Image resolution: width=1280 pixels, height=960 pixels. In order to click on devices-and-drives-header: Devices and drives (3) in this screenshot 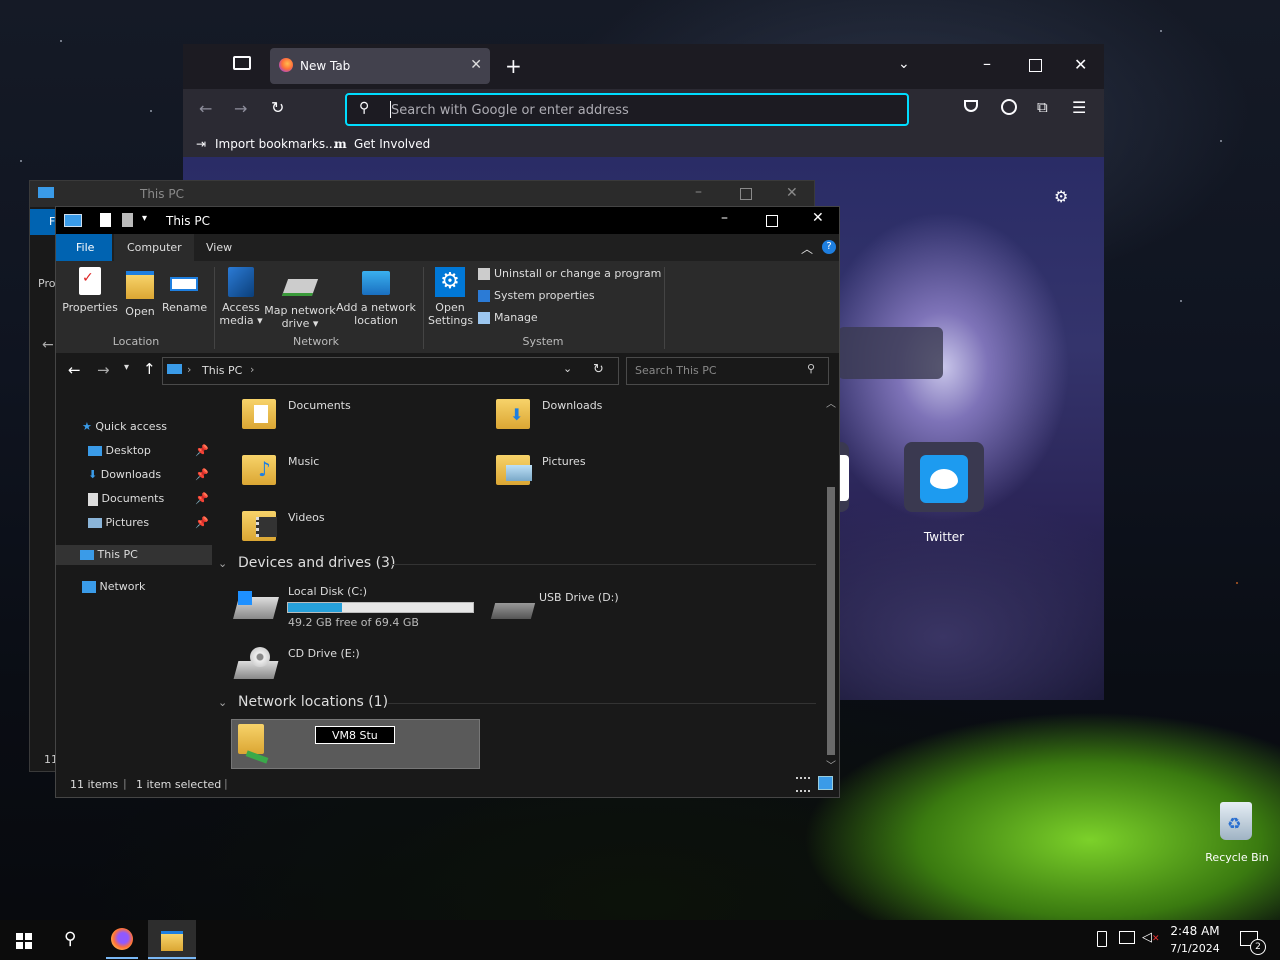, I will do `click(316, 563)`.